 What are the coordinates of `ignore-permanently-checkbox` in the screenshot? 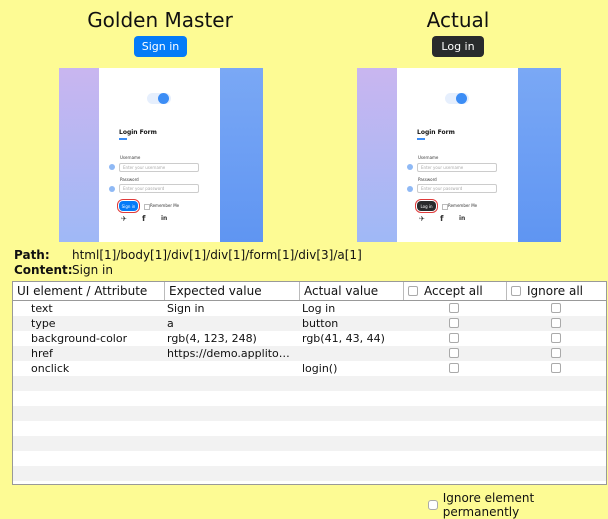 It's located at (433, 505).